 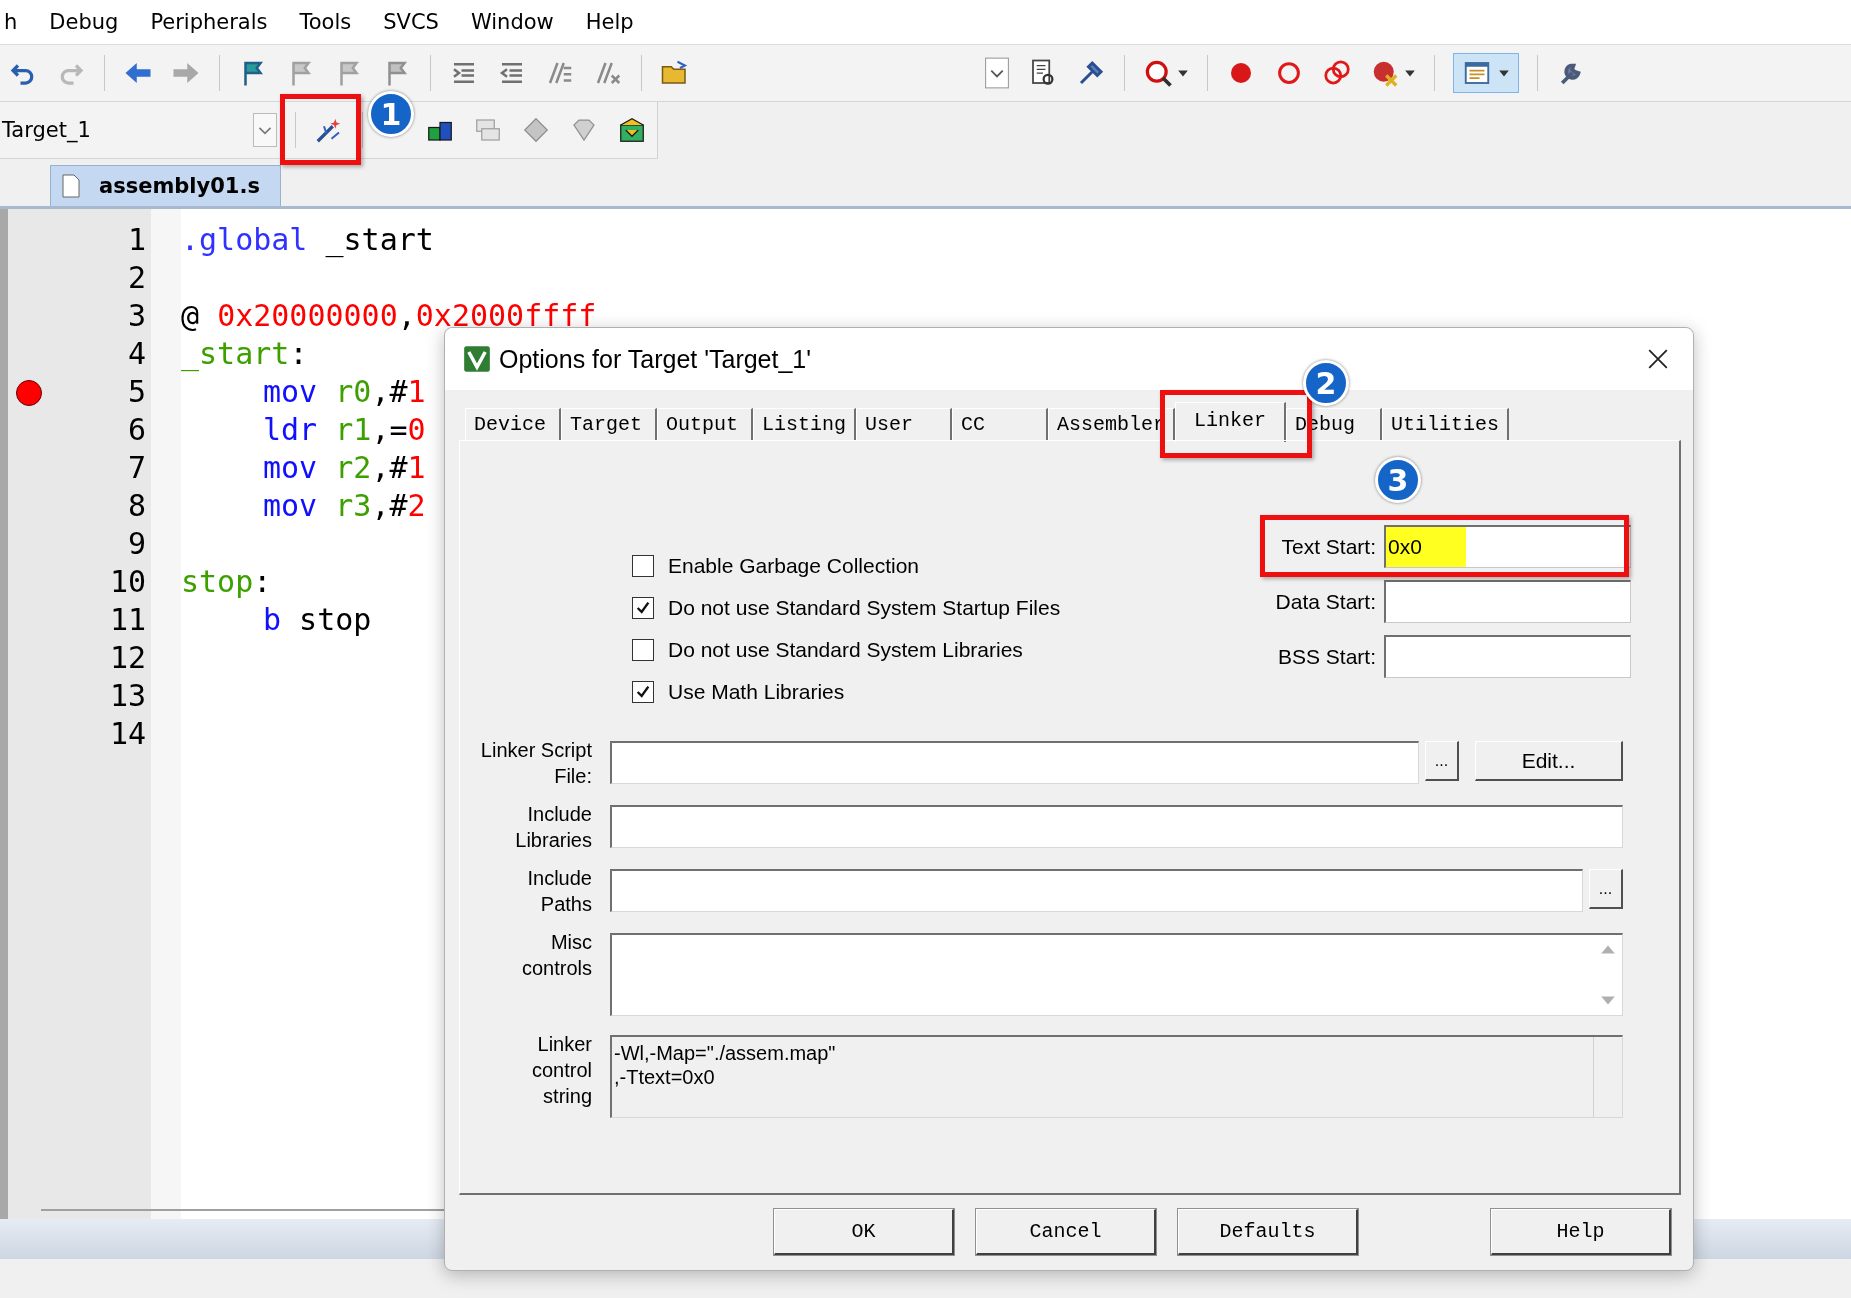 What do you see at coordinates (1000, 424) in the screenshot?
I see `dialog-tab: CC` at bounding box center [1000, 424].